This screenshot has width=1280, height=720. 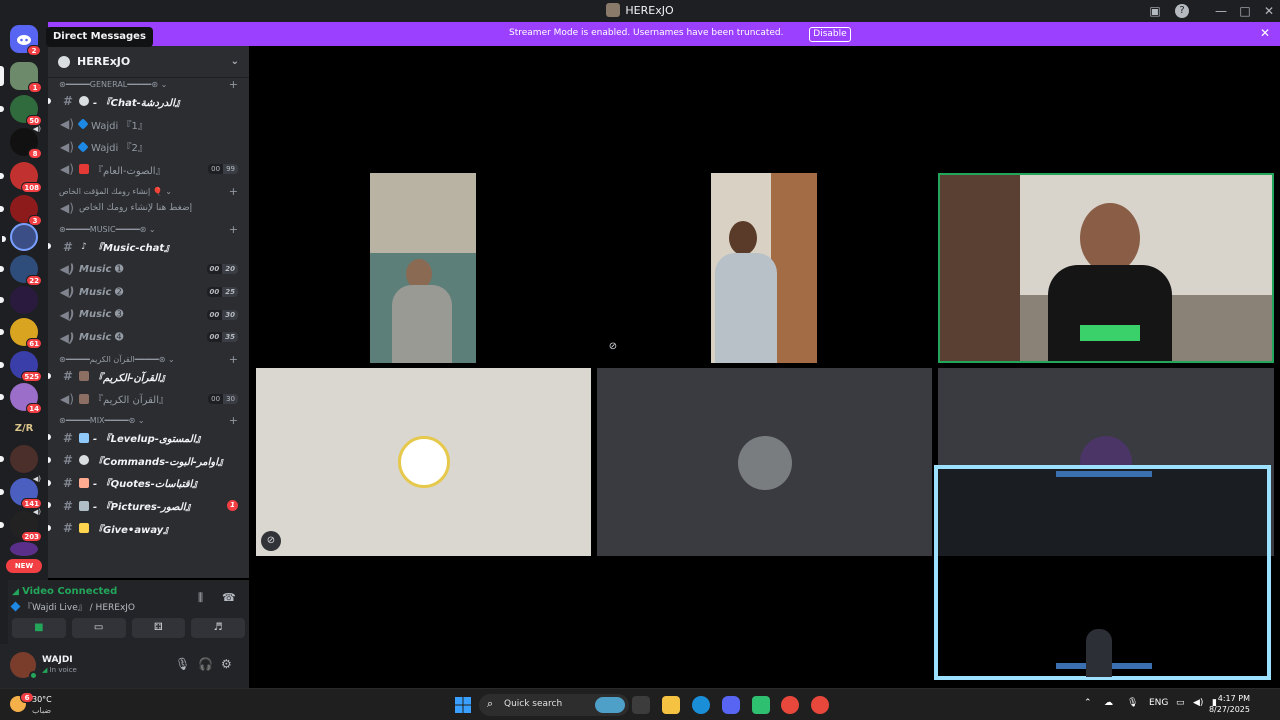 I want to click on language-indicator: ENG, so click(x=1158, y=703).